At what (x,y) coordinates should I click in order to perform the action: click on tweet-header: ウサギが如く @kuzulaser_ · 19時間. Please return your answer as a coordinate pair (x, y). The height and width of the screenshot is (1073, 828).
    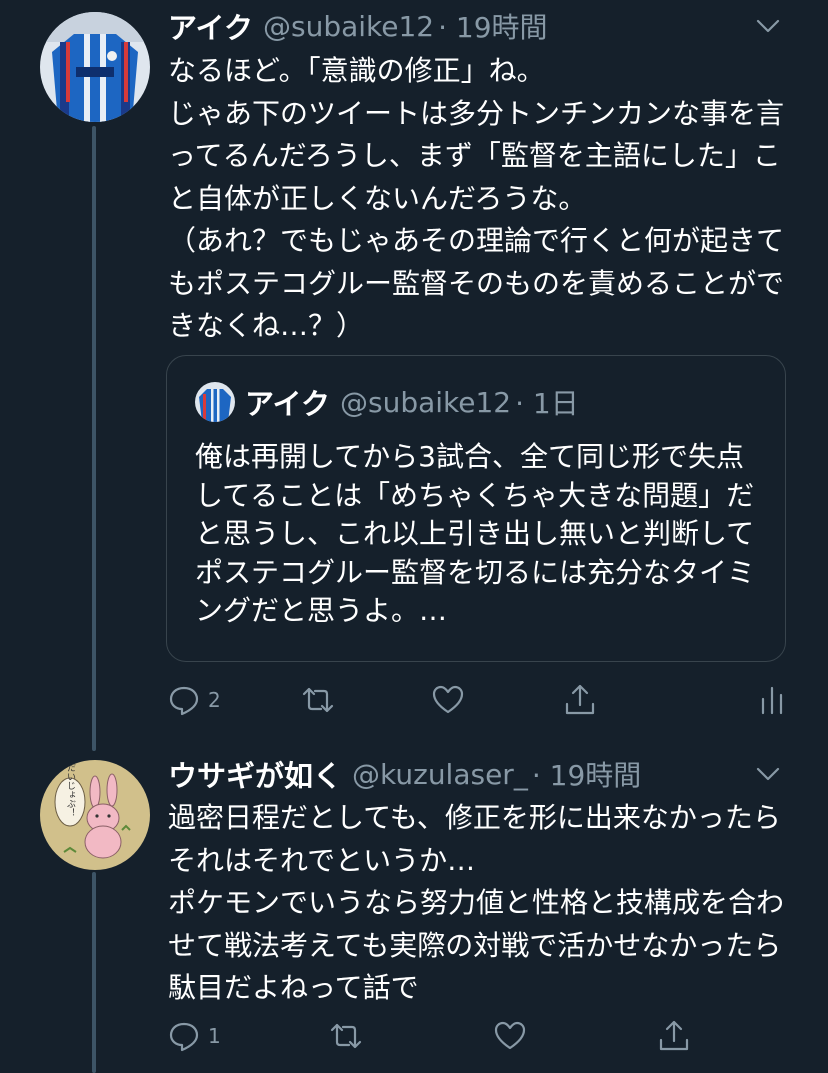
    Looking at the image, I should click on (488, 774).